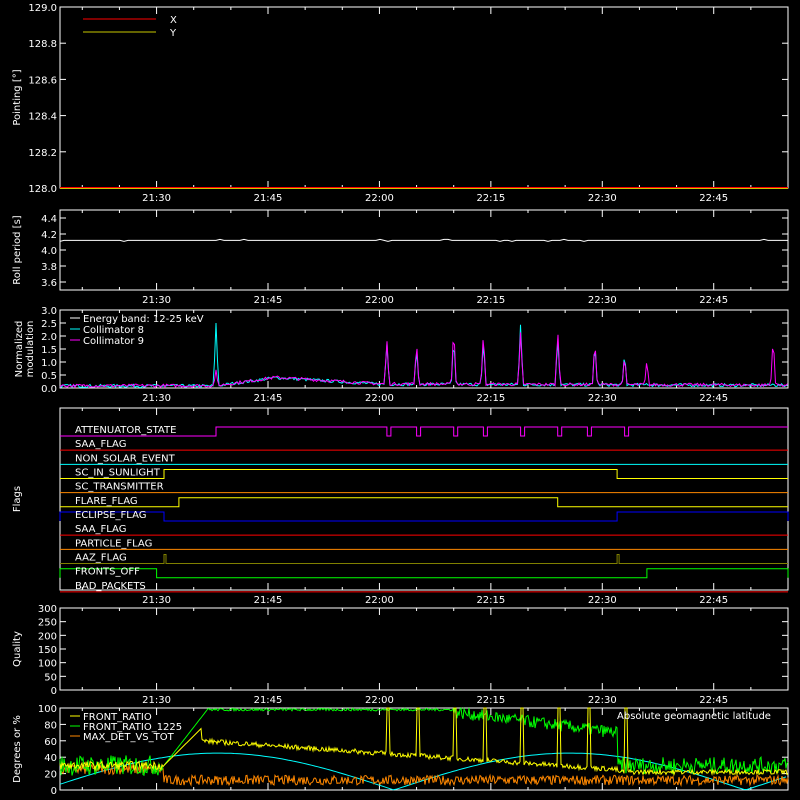 This screenshot has height=800, width=800. I want to click on ratios-ylabel: Degrees or %, so click(17, 749).